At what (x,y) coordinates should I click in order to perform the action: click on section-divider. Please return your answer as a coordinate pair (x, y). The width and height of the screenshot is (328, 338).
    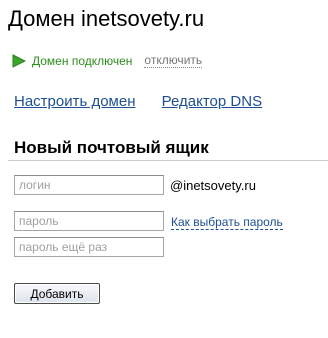
    Looking at the image, I should click on (168, 160).